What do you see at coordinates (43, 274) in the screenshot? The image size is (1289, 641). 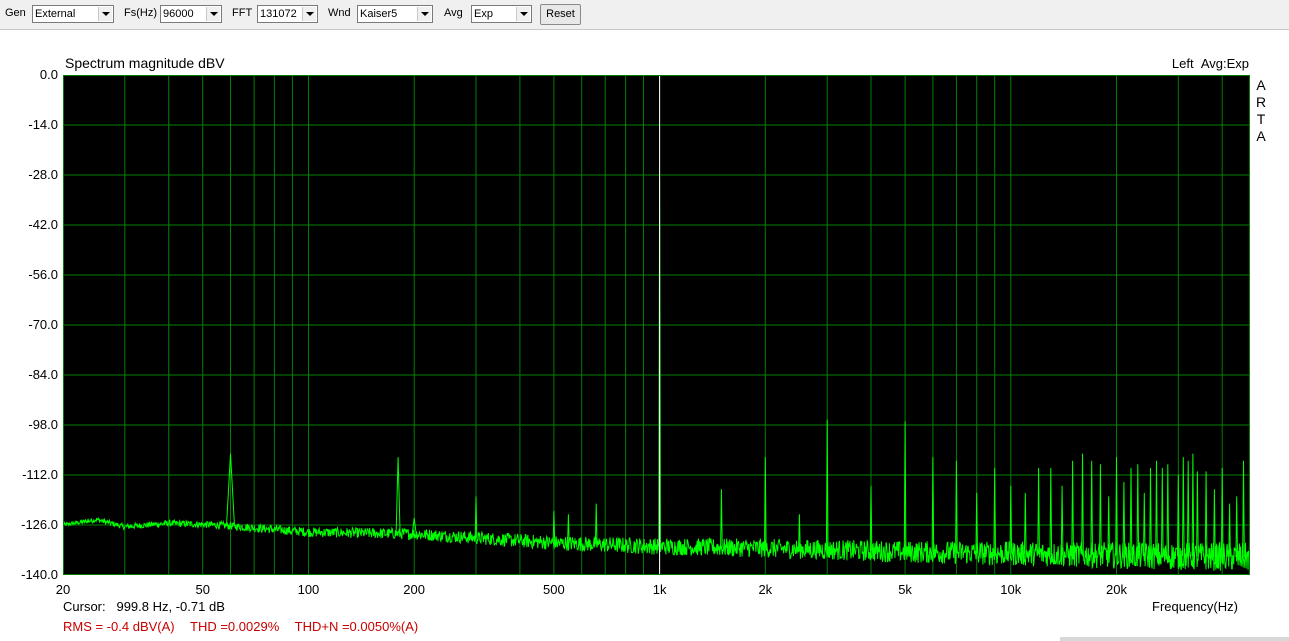 I see `y-tick-label: -56.0` at bounding box center [43, 274].